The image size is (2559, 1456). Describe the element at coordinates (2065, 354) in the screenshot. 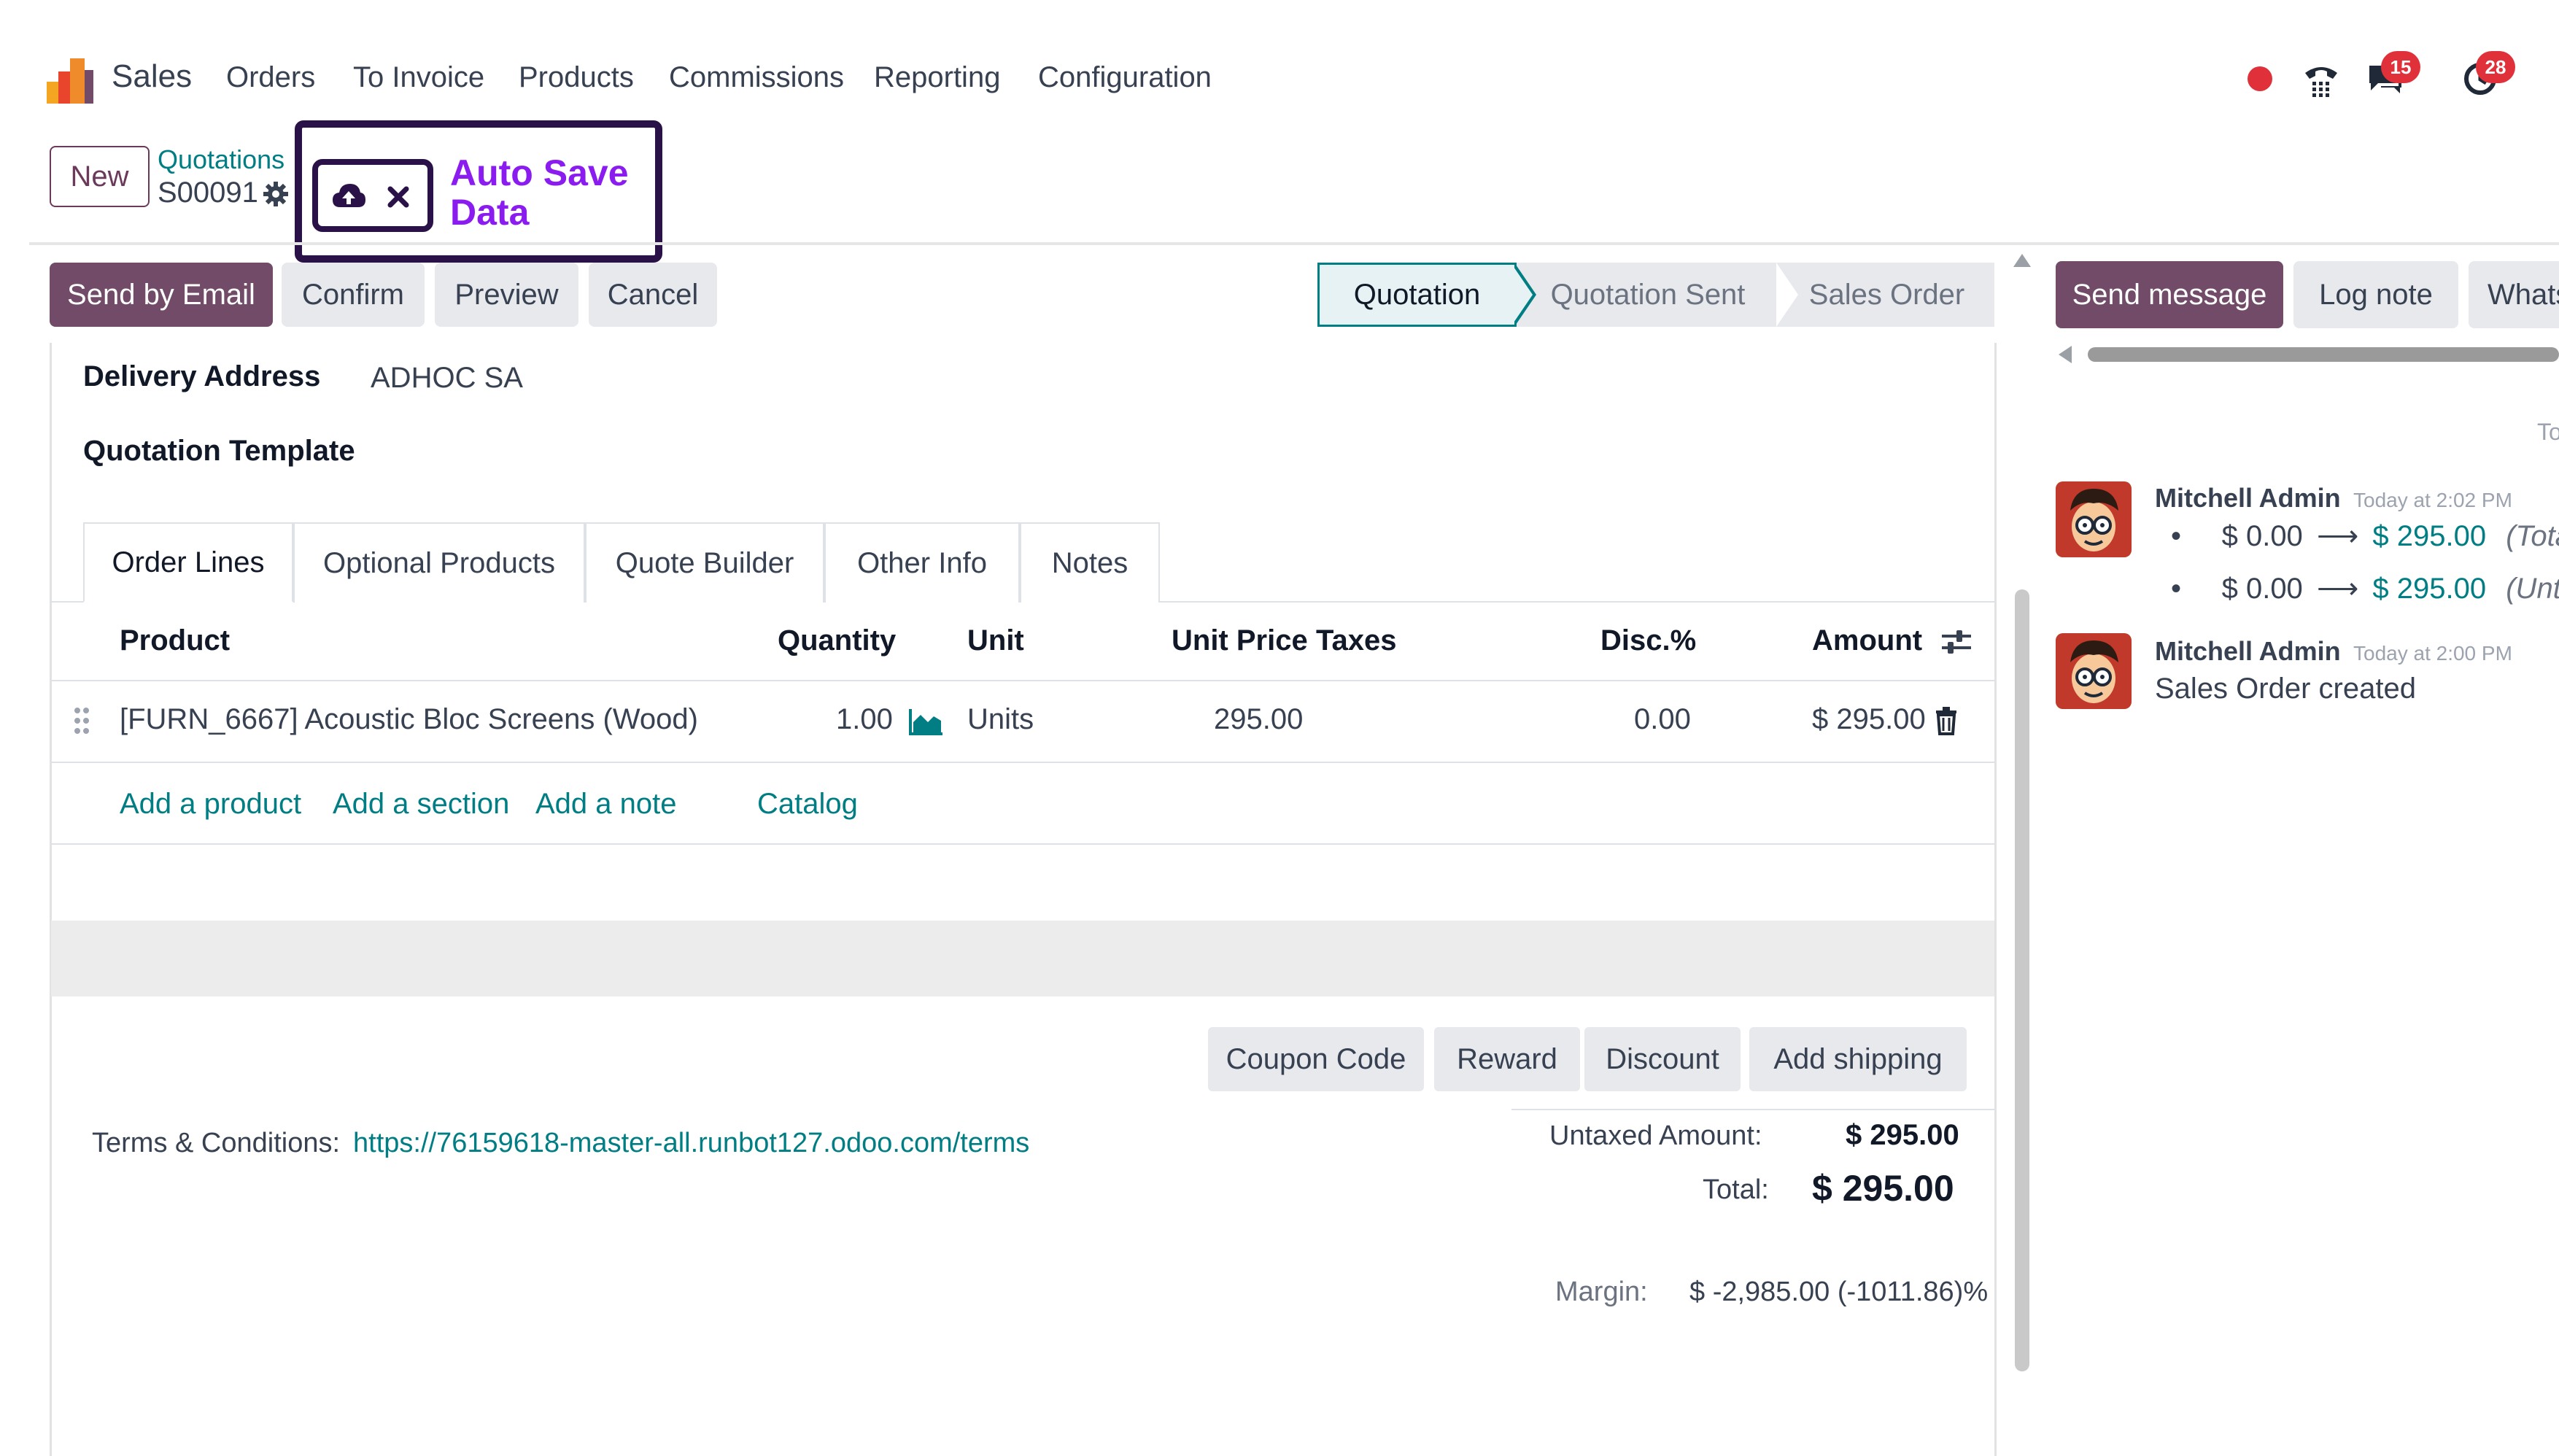

I see `chatter-scroll-left-arrow` at that location.